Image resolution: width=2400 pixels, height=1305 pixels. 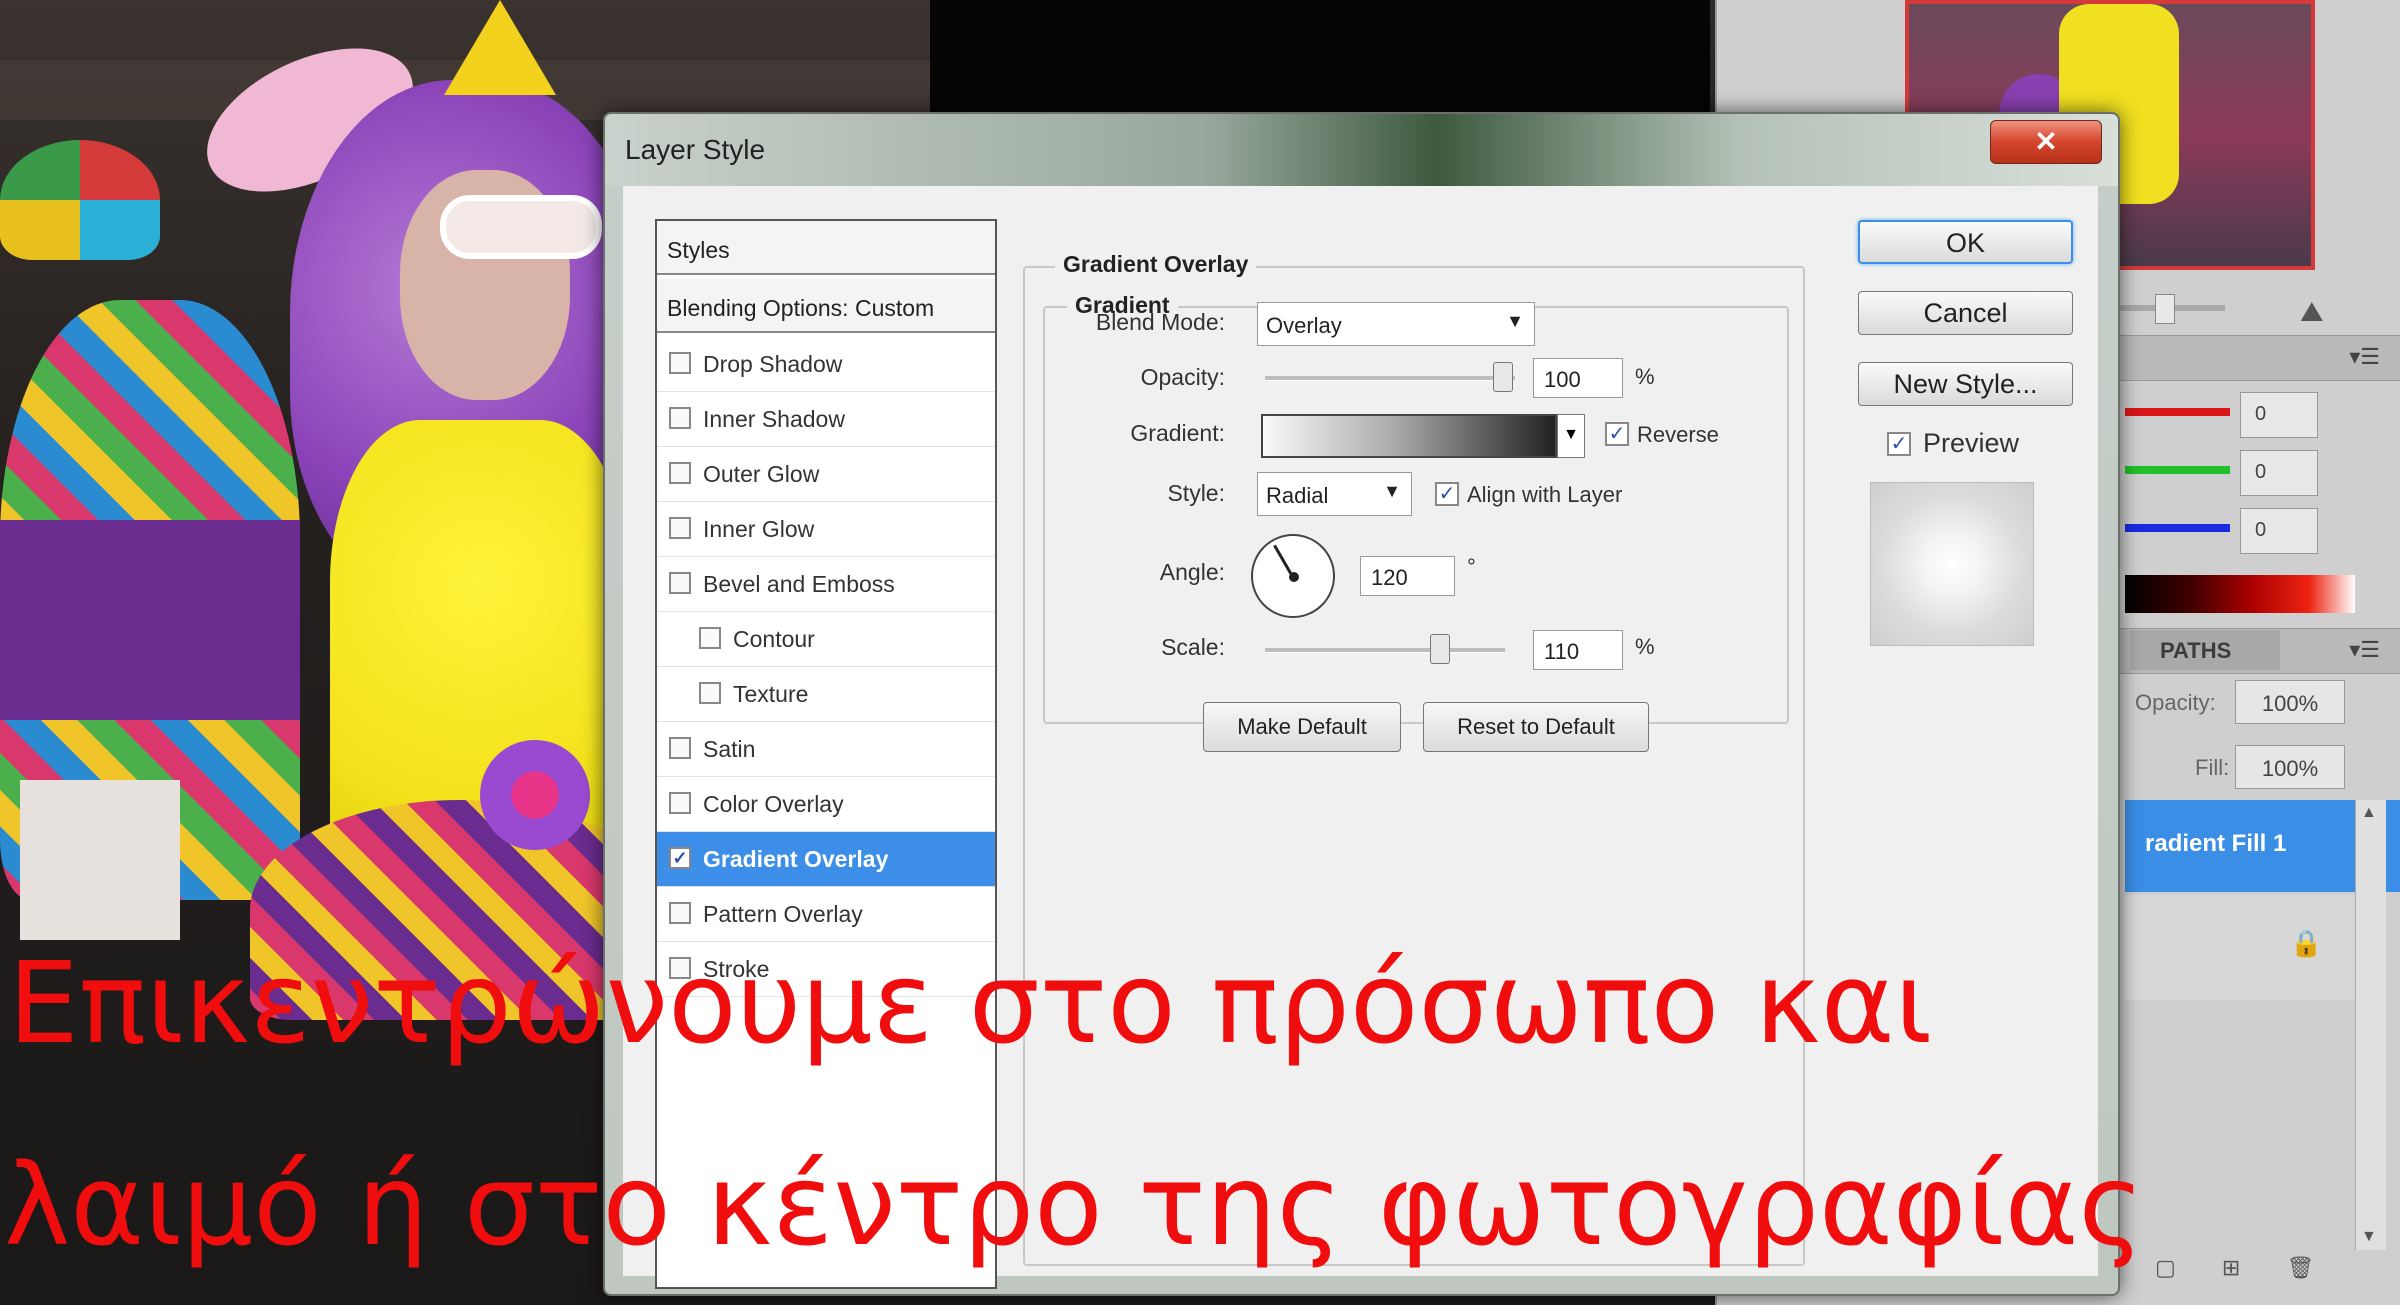 What do you see at coordinates (1409, 436) in the screenshot?
I see `gradient-swatch` at bounding box center [1409, 436].